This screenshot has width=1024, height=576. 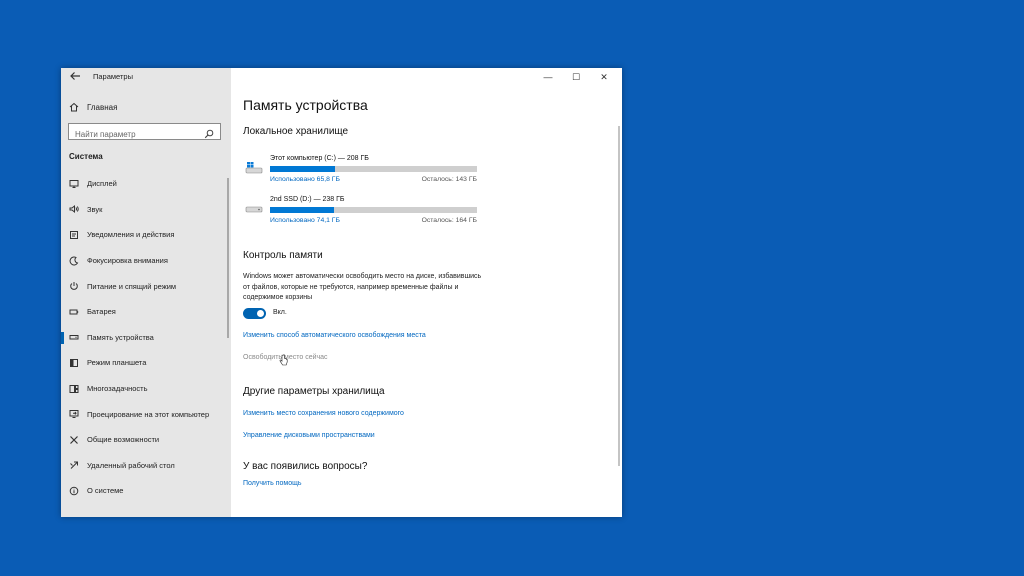 I want to click on sidebar-item-storage: Память устройства, so click(x=146, y=338).